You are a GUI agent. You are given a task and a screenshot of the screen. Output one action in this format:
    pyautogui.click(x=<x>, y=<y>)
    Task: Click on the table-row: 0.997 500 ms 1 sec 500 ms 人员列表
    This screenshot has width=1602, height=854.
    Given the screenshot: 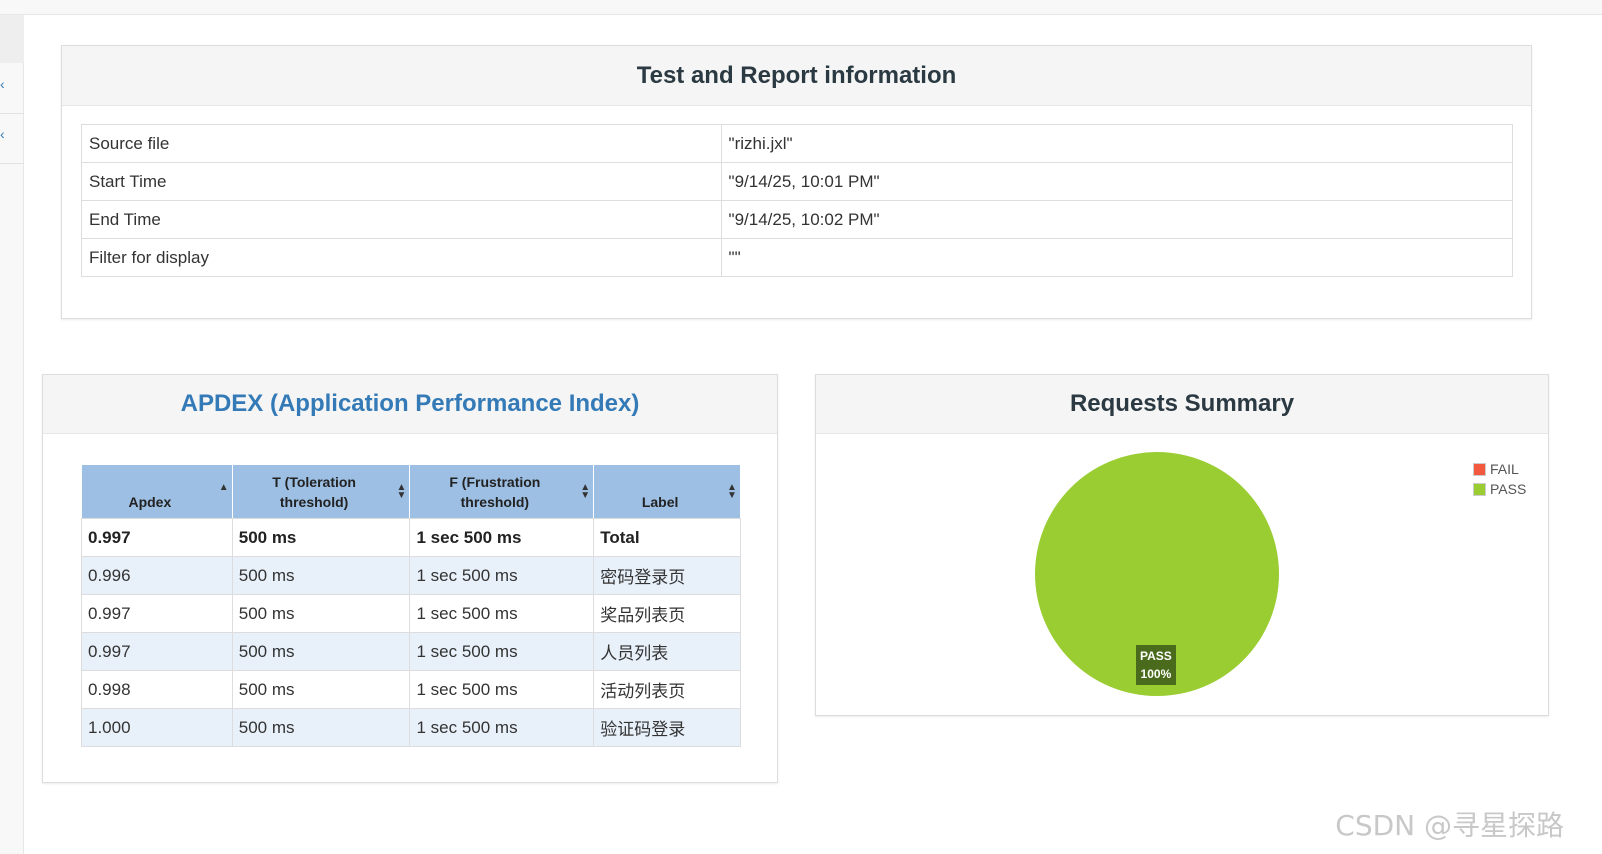 What is the action you would take?
    pyautogui.click(x=411, y=651)
    